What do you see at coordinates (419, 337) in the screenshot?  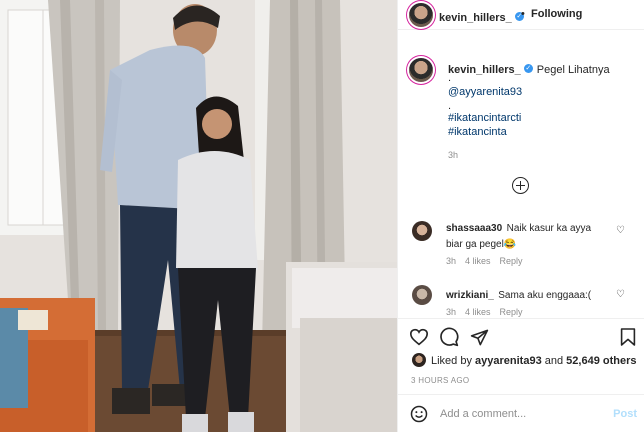 I see `heart-icon` at bounding box center [419, 337].